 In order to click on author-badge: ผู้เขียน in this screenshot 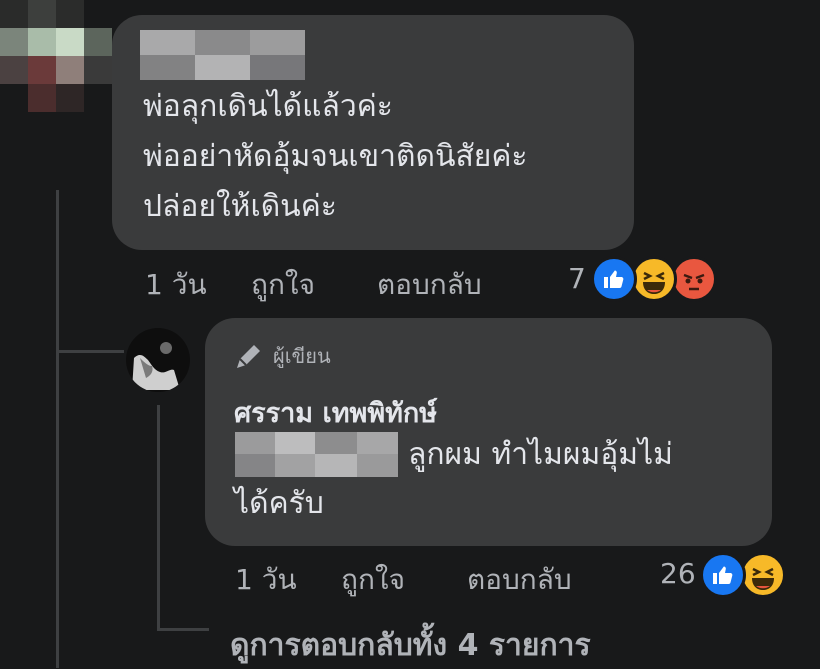, I will do `click(282, 356)`.